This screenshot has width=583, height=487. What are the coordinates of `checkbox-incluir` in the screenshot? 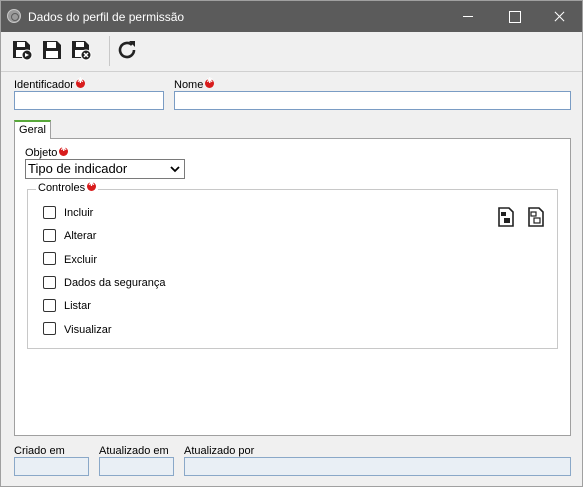 It's located at (49, 212).